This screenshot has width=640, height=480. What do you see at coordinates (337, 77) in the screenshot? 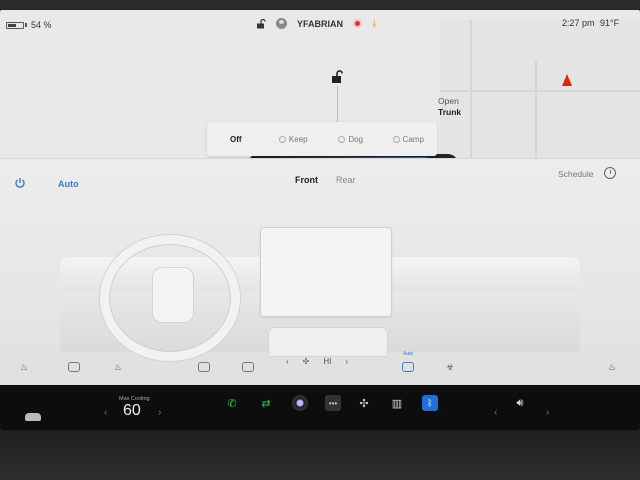
I see `vehicle-unlock-icon` at bounding box center [337, 77].